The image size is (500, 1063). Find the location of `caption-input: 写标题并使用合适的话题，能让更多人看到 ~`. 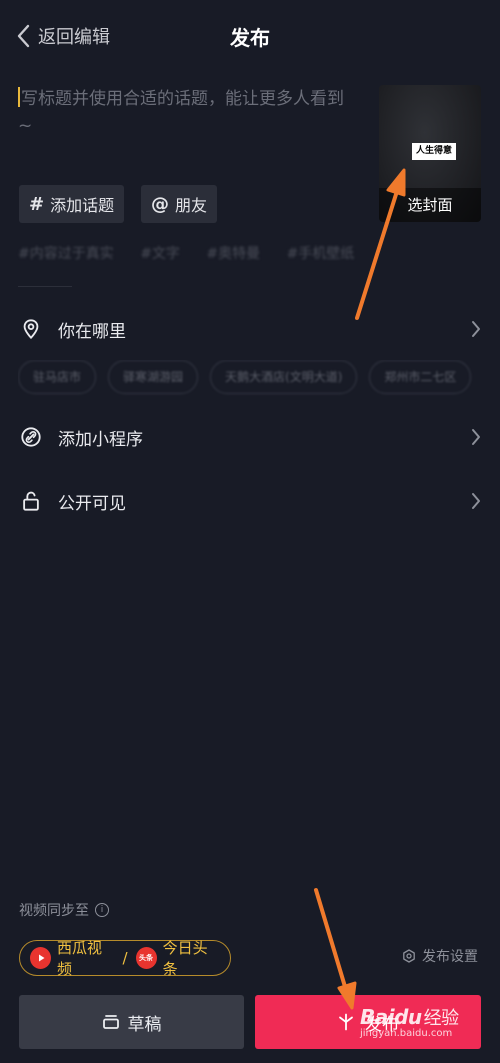

caption-input: 写标题并使用合适的话题，能让更多人看到 ~ is located at coordinates (190, 113).